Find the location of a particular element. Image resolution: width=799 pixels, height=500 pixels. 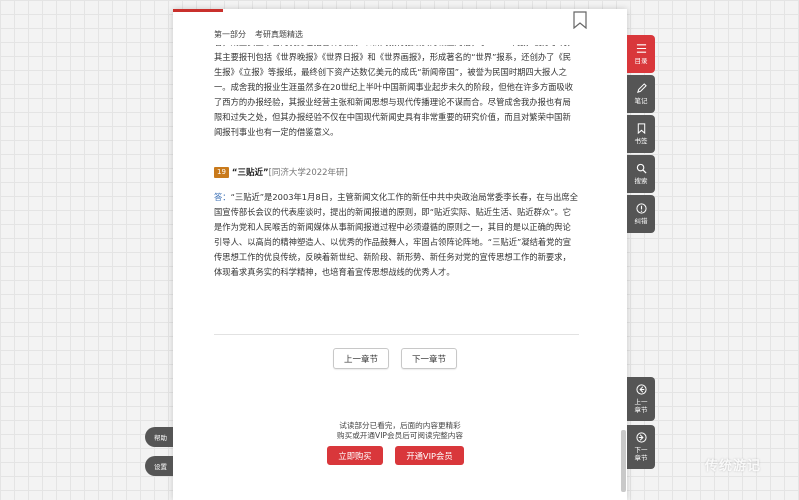

trial-message-2: 购买或开通VIP会员后可阅读完整内容 is located at coordinates (400, 435).